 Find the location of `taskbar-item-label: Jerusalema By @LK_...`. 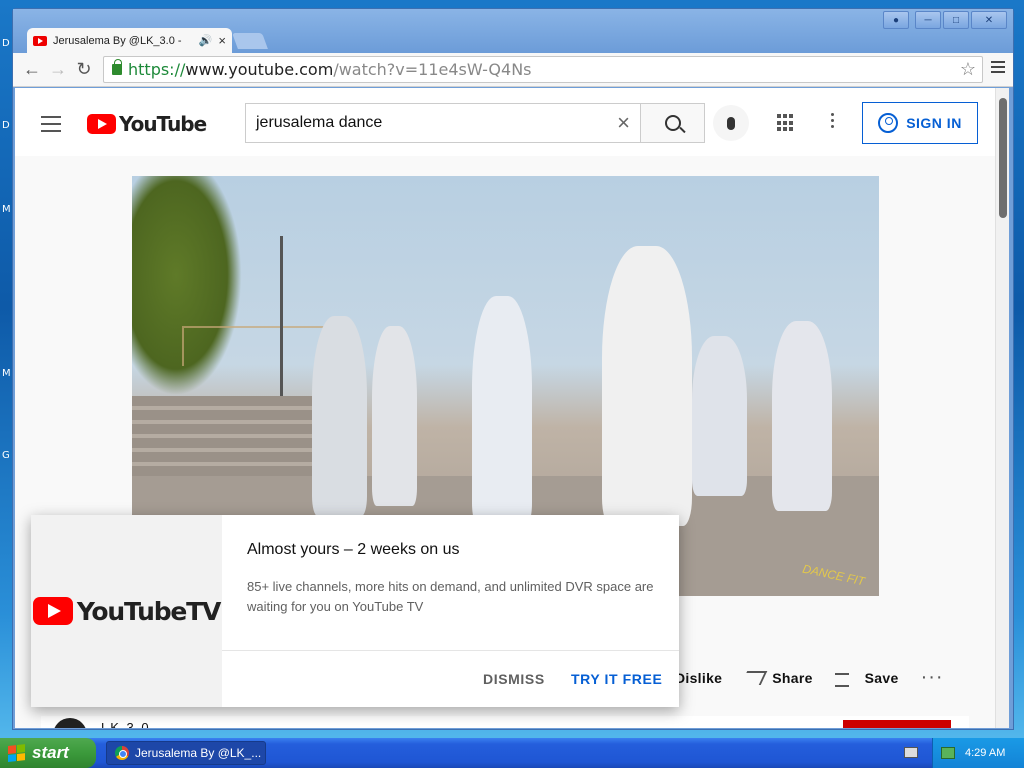

taskbar-item-label: Jerusalema By @LK_... is located at coordinates (198, 753).